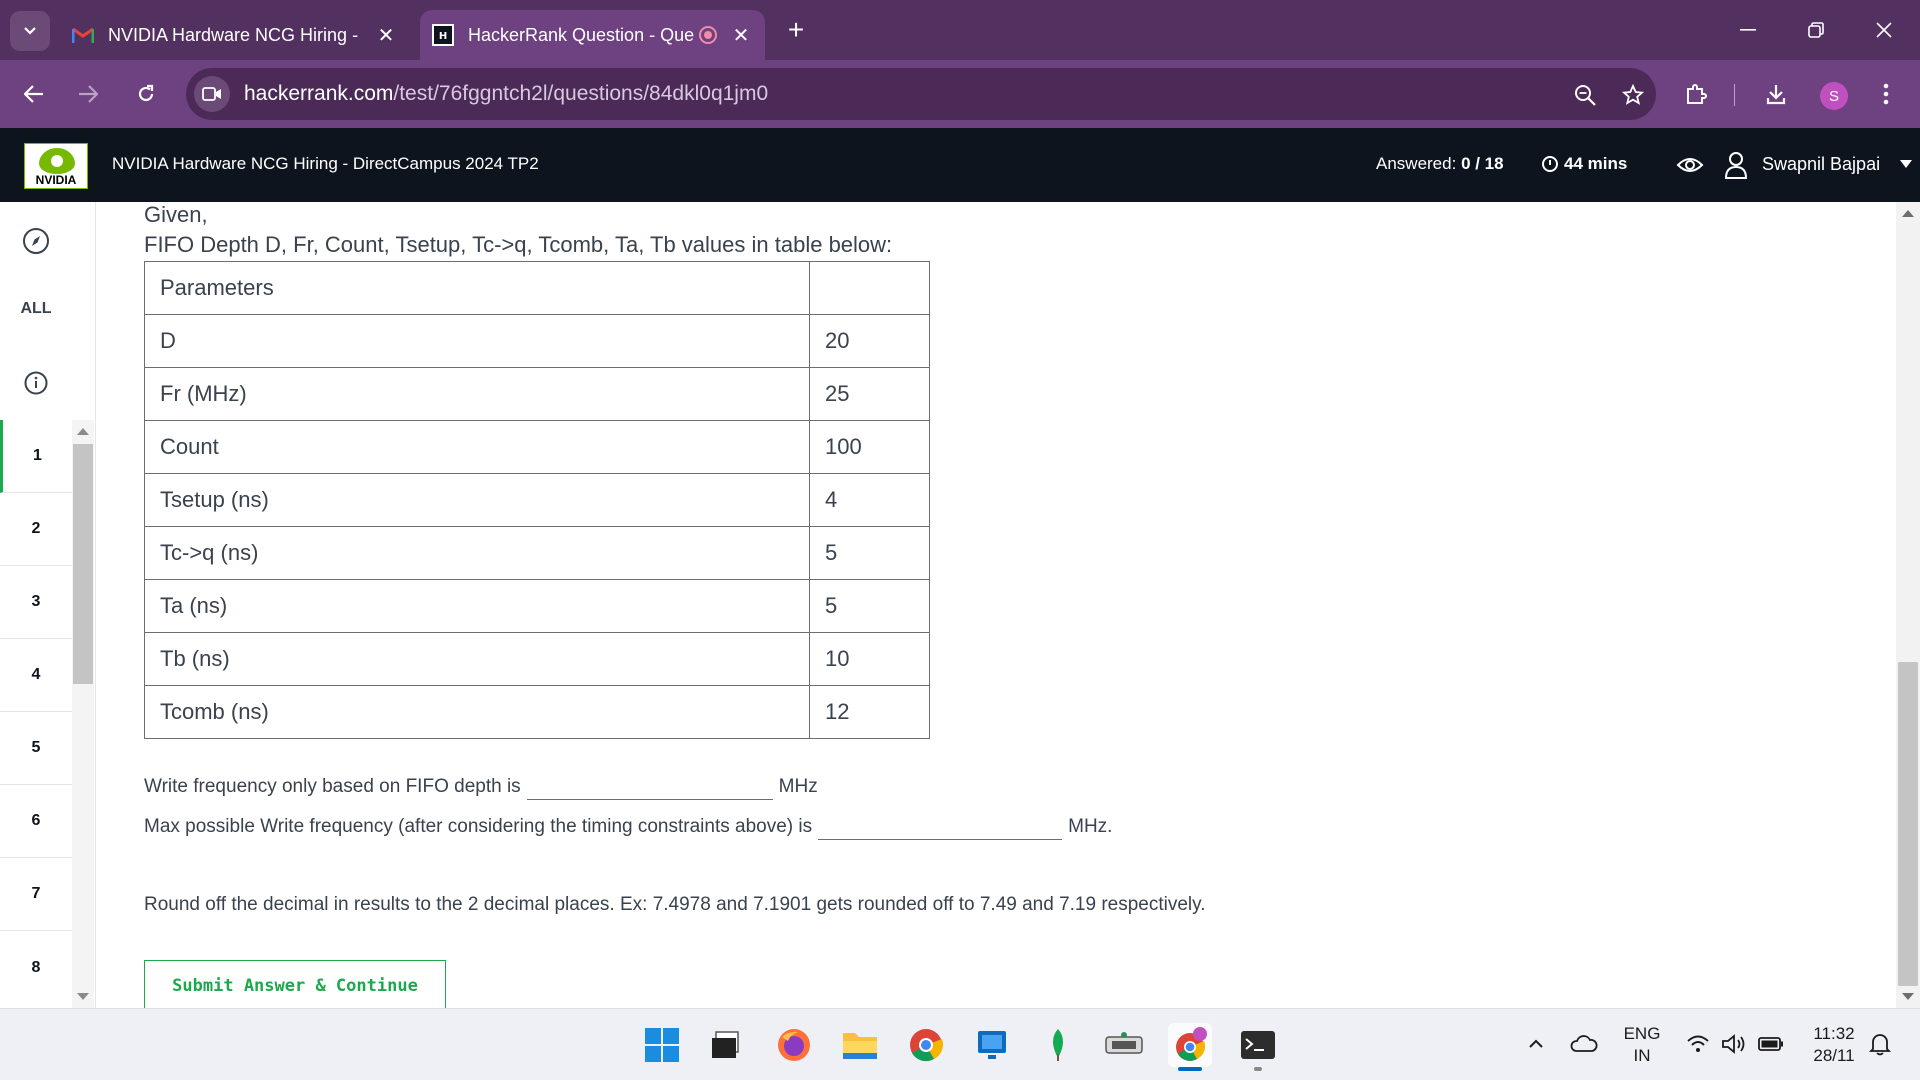 This screenshot has width=1920, height=1080. What do you see at coordinates (36, 748) in the screenshot?
I see `question-nav-item: 5` at bounding box center [36, 748].